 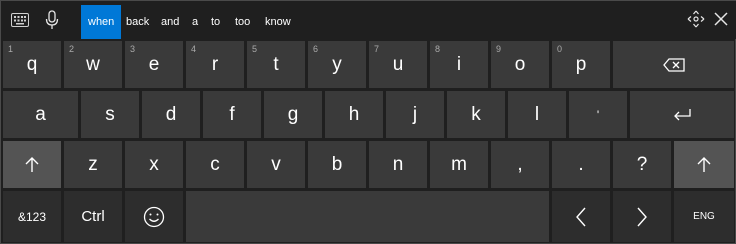 I want to click on arrow-left-icon, so click(x=581, y=216).